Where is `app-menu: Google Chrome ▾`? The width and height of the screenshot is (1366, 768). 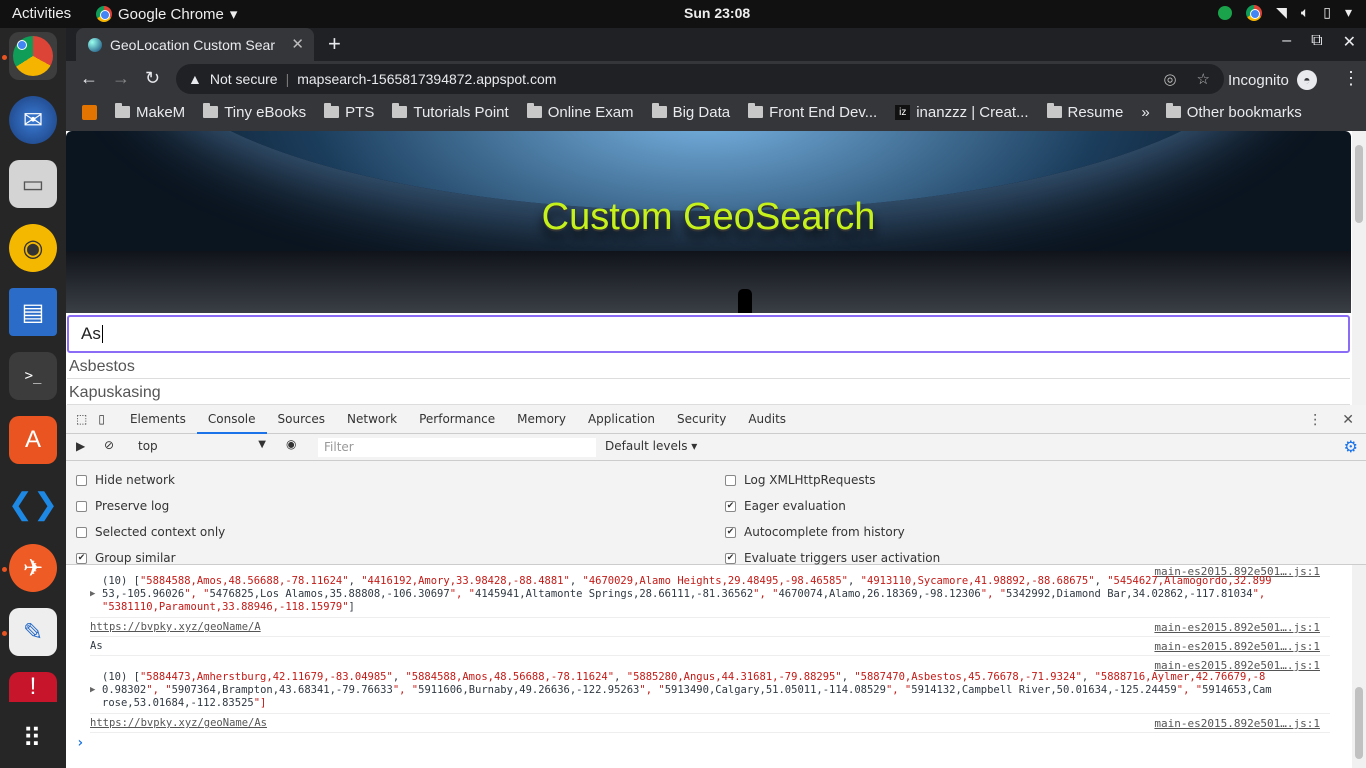
app-menu: Google Chrome ▾ is located at coordinates (166, 14).